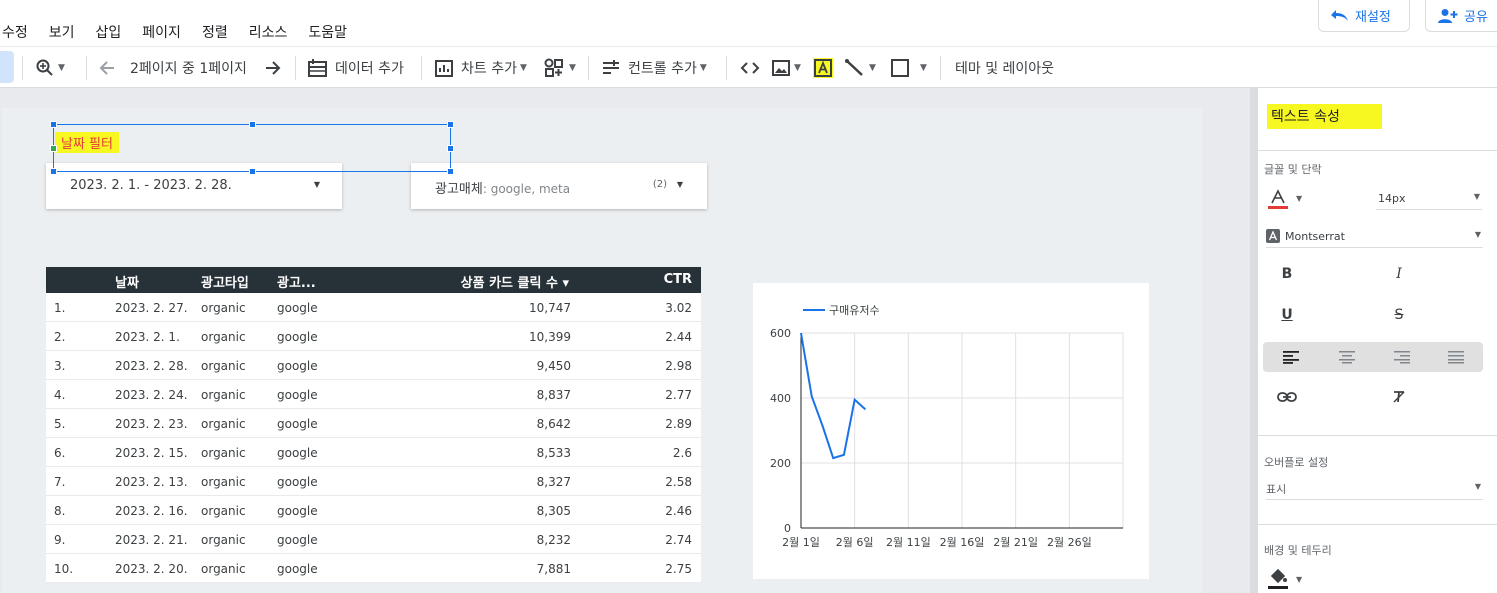 The width and height of the screenshot is (1497, 593). I want to click on table-row: 10. 2023. 2. 20. organic google 7,881 2.75, so click(373, 568).